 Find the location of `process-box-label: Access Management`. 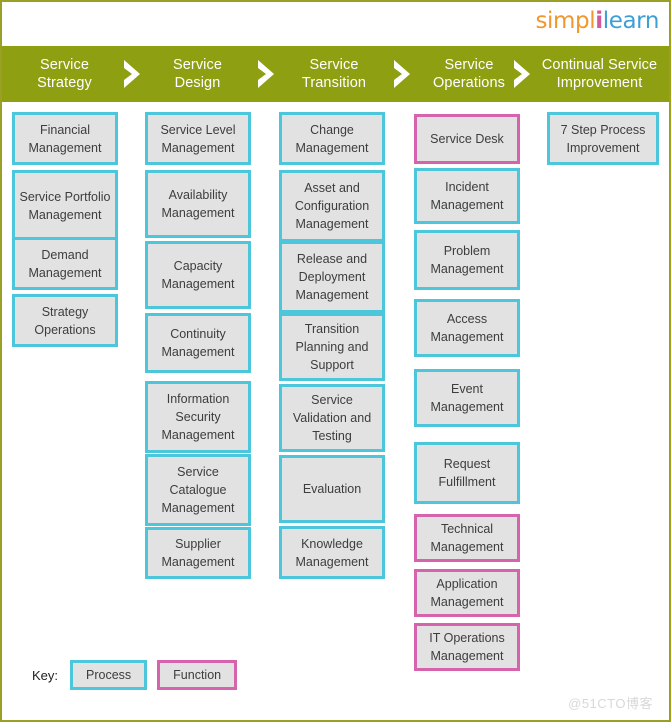

process-box-label: Access Management is located at coordinates (467, 328).